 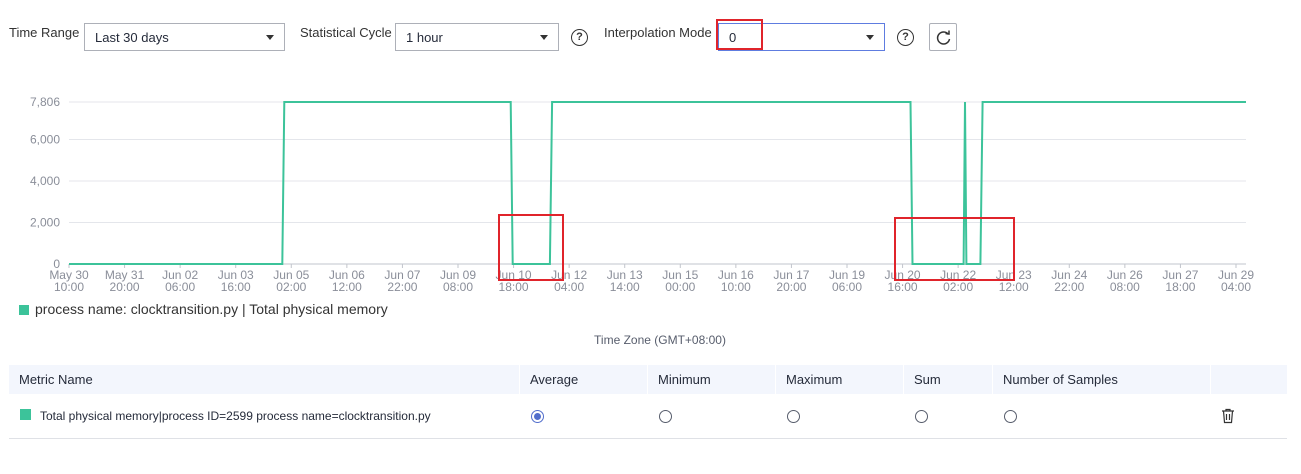 I want to click on col-minimum: Minimum, so click(x=712, y=379).